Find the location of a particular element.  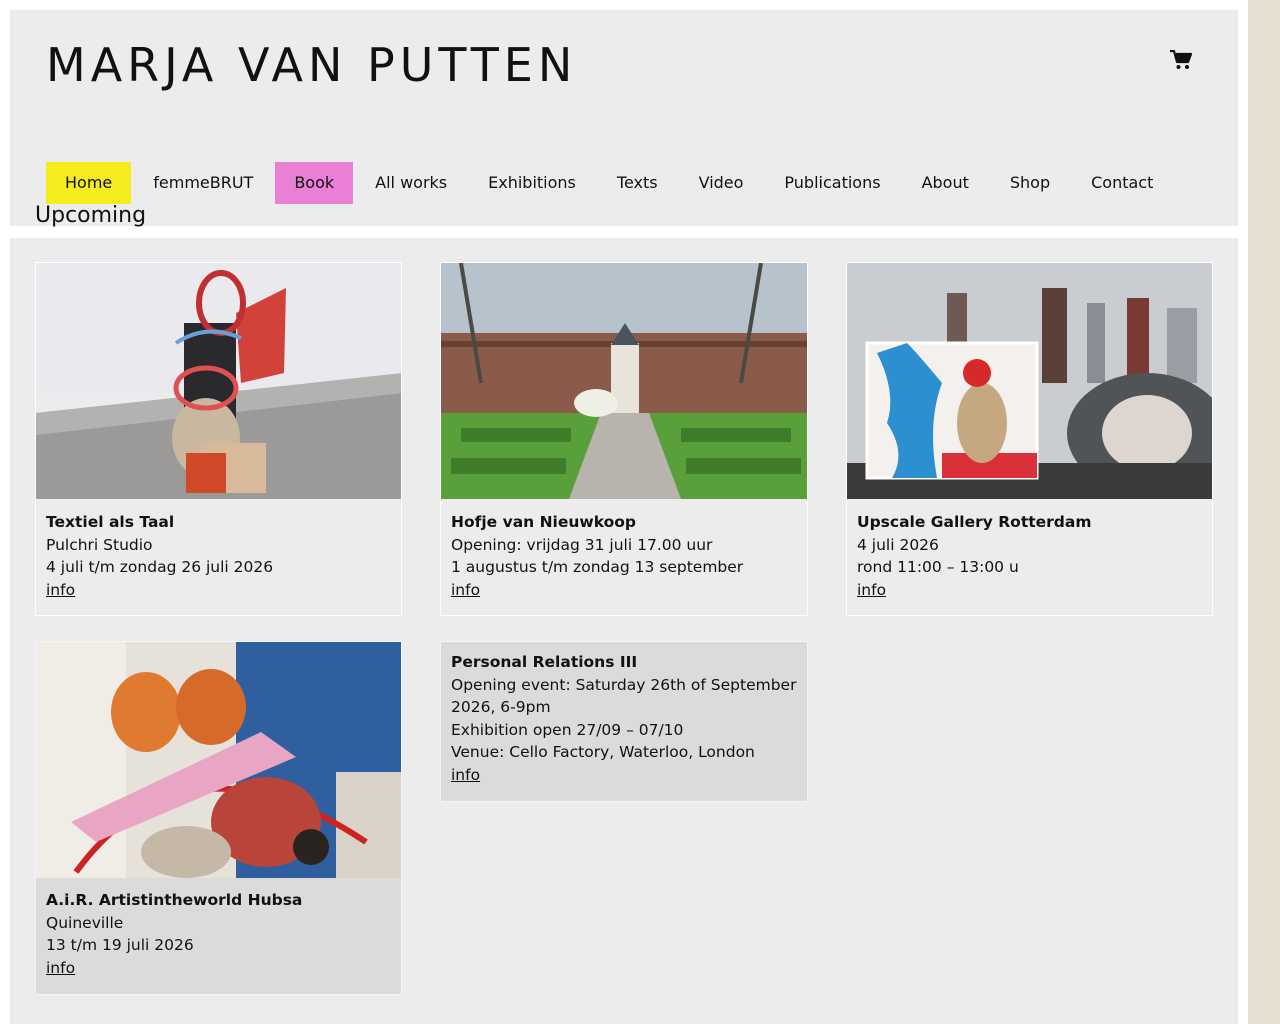

rotterdam-skyline-artwork-photo is located at coordinates (1029, 381).